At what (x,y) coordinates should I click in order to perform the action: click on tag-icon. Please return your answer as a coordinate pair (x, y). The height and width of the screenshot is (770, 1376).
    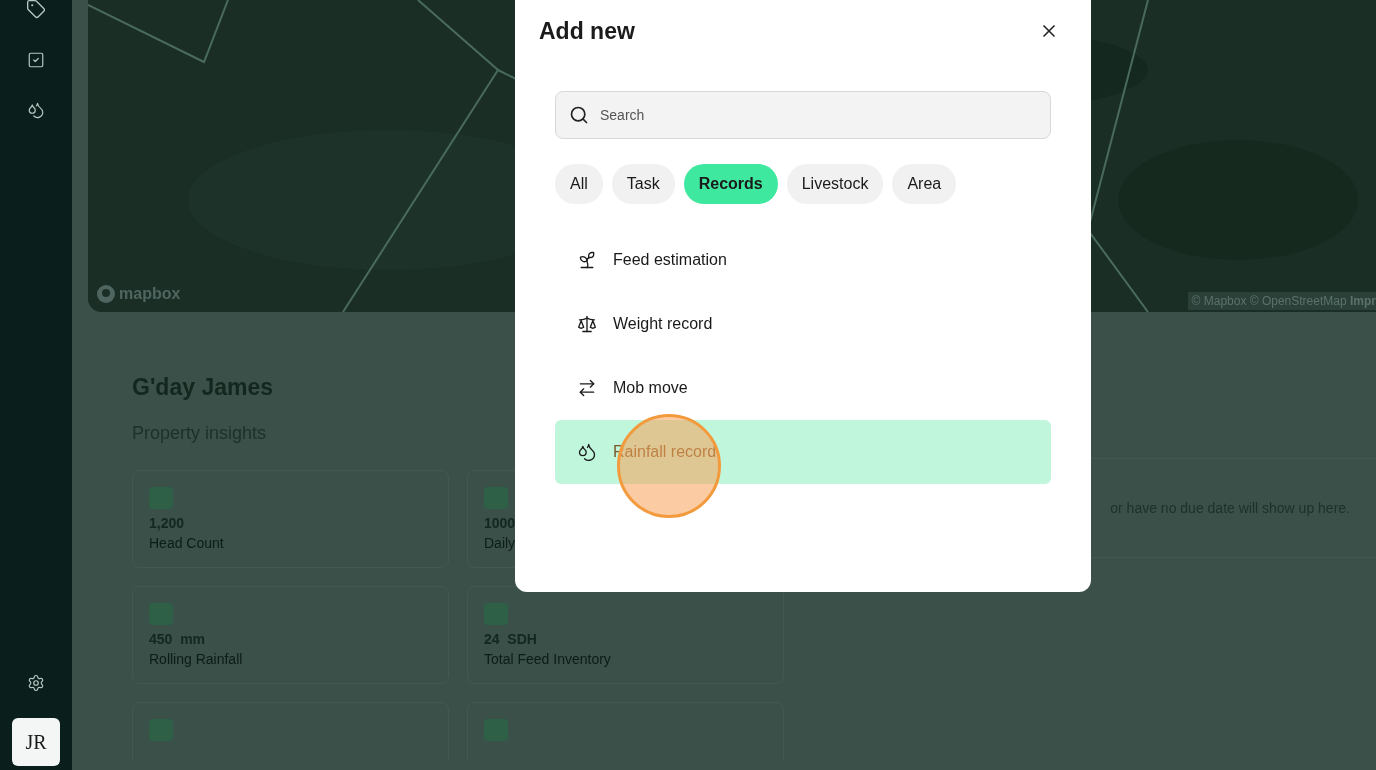
    Looking at the image, I should click on (36, 9).